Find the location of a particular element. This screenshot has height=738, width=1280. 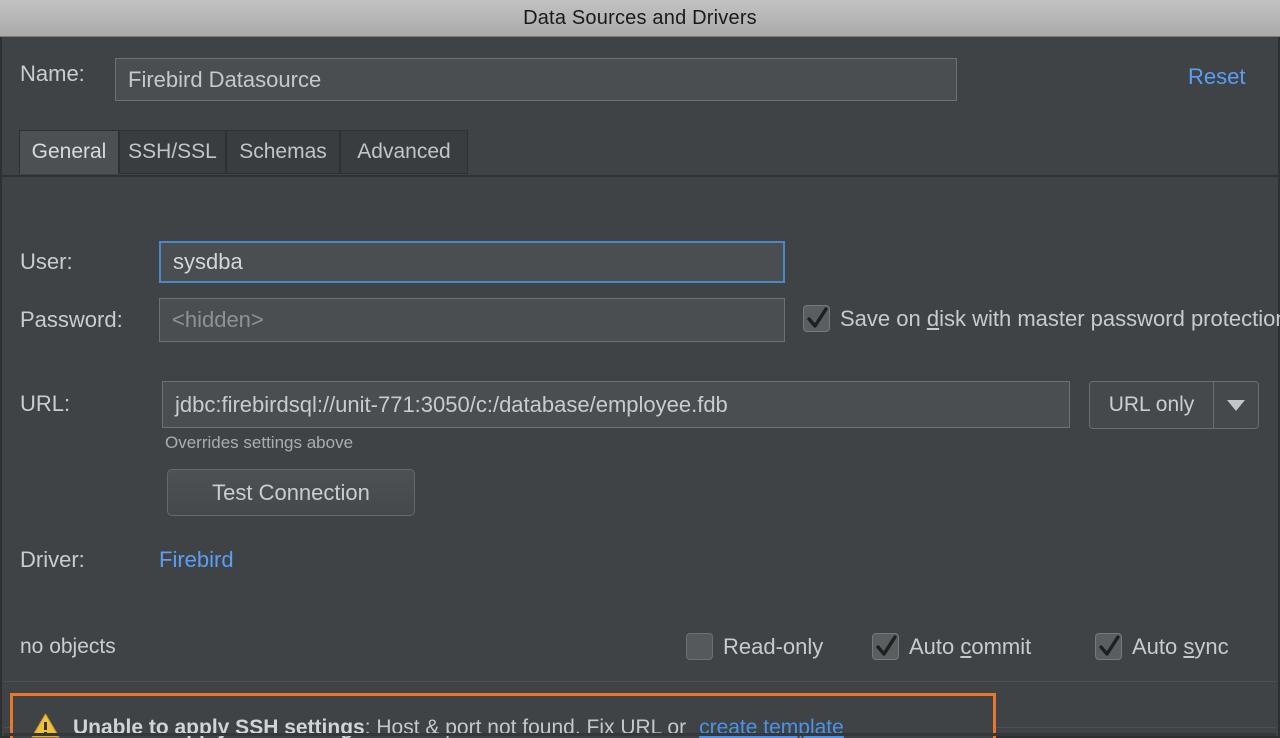

read-only-checkbox: Read-only is located at coordinates (754, 646).